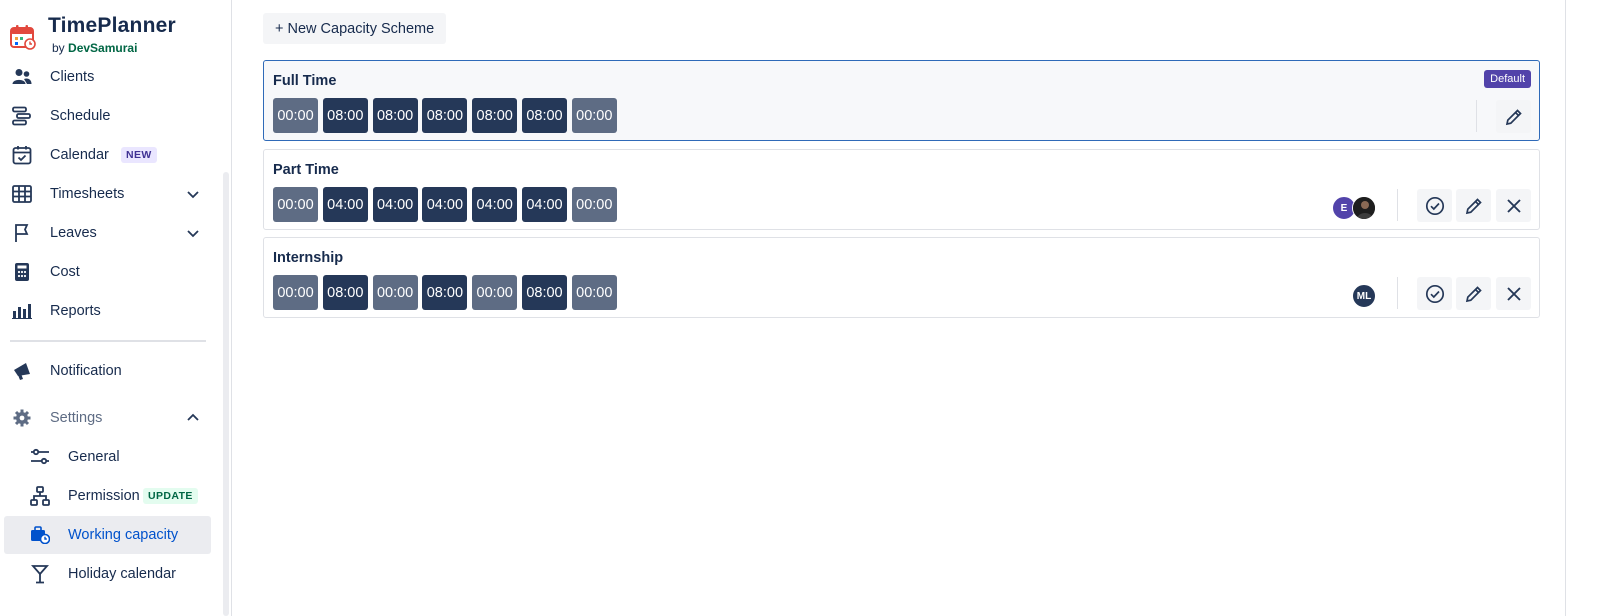  I want to click on new-capacity-scheme-button: + New Capacity Scheme, so click(355, 28).